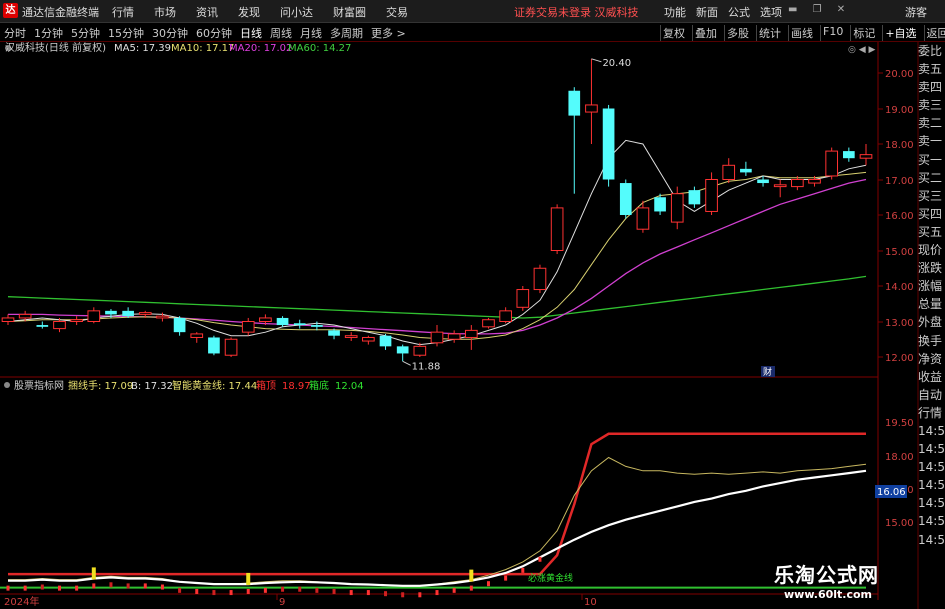 The width and height of the screenshot is (945, 609). I want to click on y-tick: 17.00, so click(899, 181).